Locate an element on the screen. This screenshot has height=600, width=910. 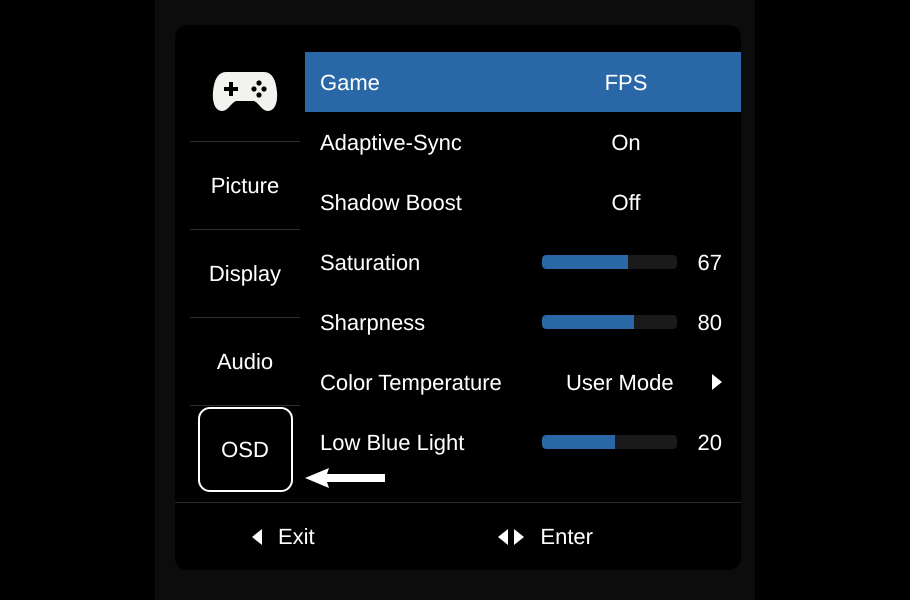
slider-reading: 67 is located at coordinates (710, 262).